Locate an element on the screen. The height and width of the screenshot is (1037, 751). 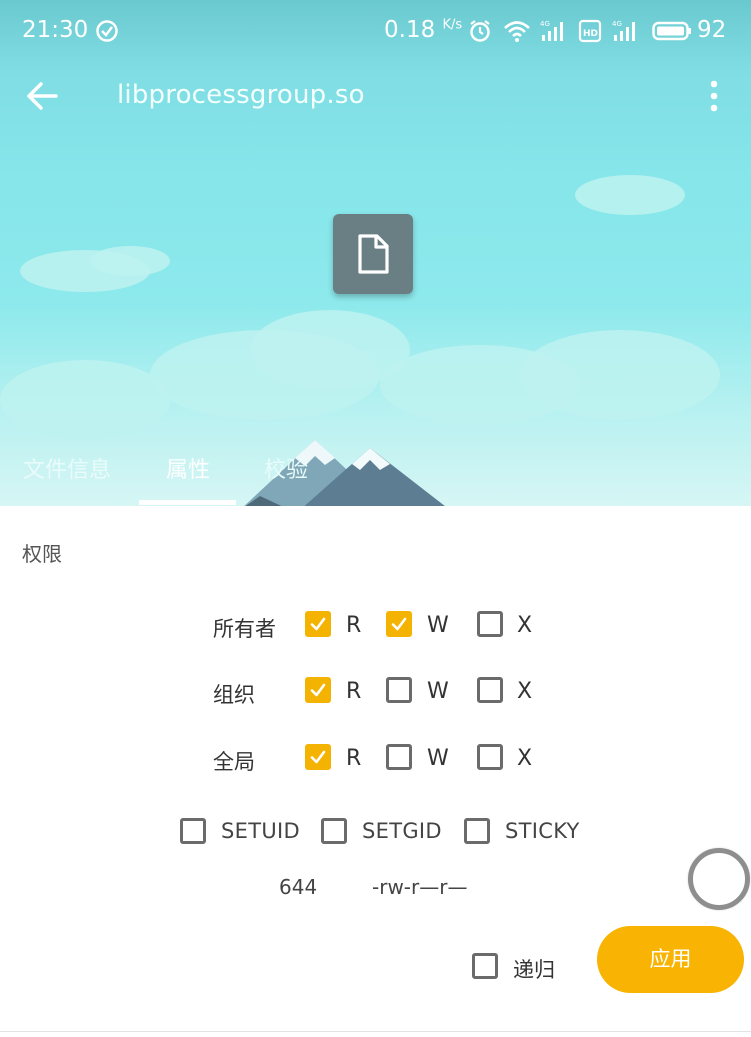
global-read-checkbox is located at coordinates (318, 757).